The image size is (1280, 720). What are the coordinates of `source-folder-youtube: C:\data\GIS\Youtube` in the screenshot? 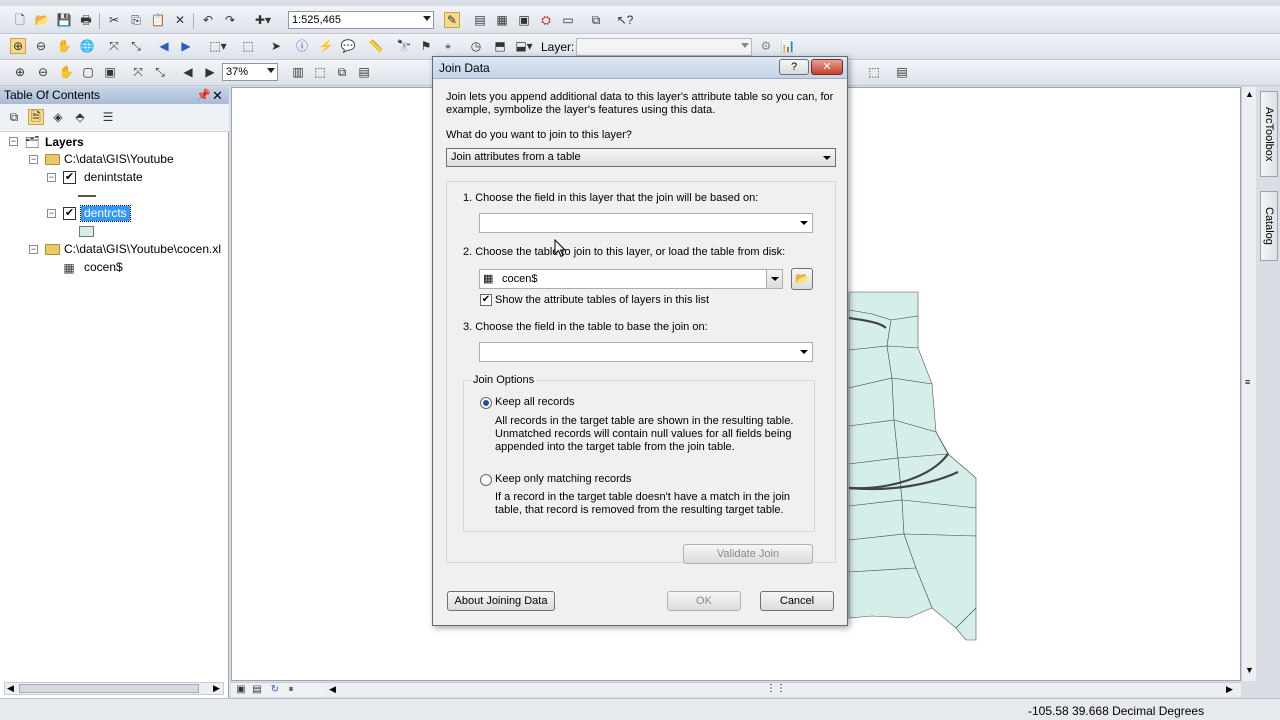 It's located at (119, 159).